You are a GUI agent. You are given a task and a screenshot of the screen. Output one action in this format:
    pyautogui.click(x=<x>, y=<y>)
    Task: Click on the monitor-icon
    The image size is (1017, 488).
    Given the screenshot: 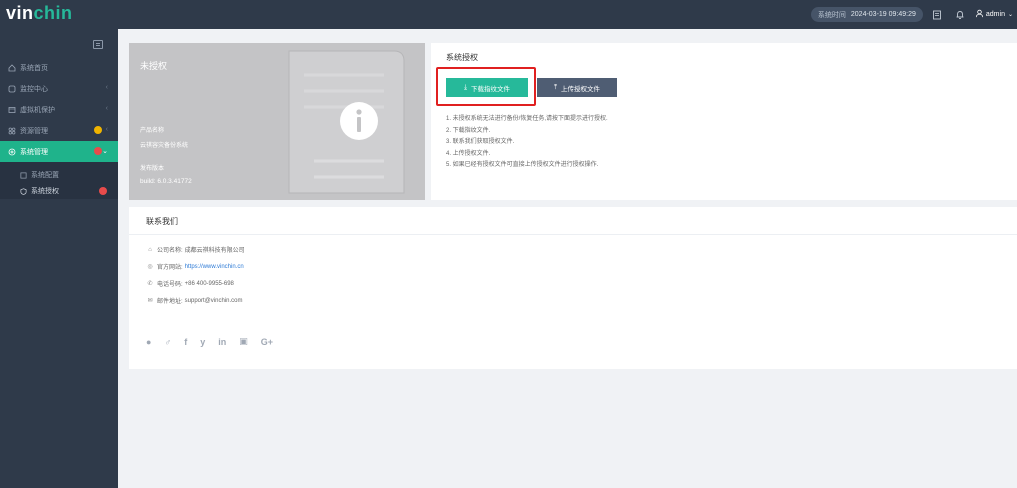 What is the action you would take?
    pyautogui.click(x=11, y=88)
    